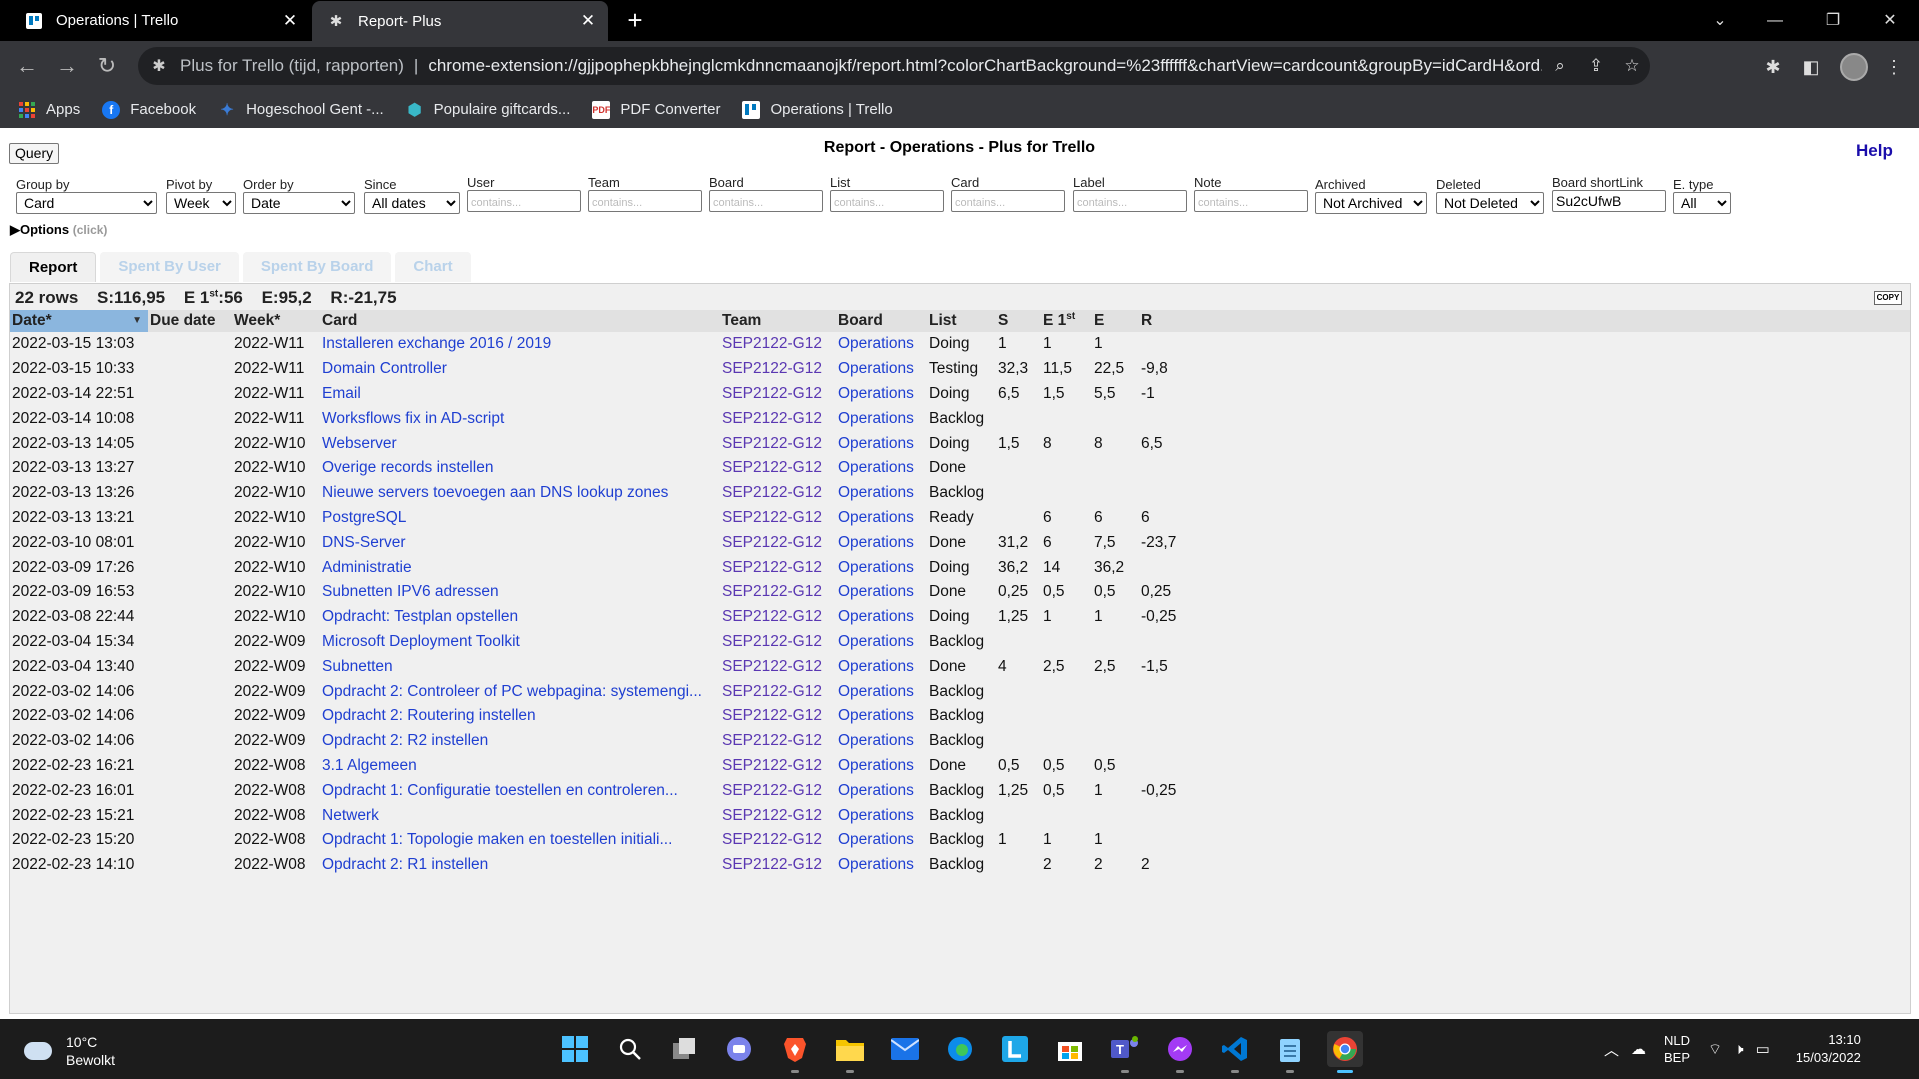 The height and width of the screenshot is (1079, 1919). What do you see at coordinates (1130, 201) in the screenshot?
I see `label-input` at bounding box center [1130, 201].